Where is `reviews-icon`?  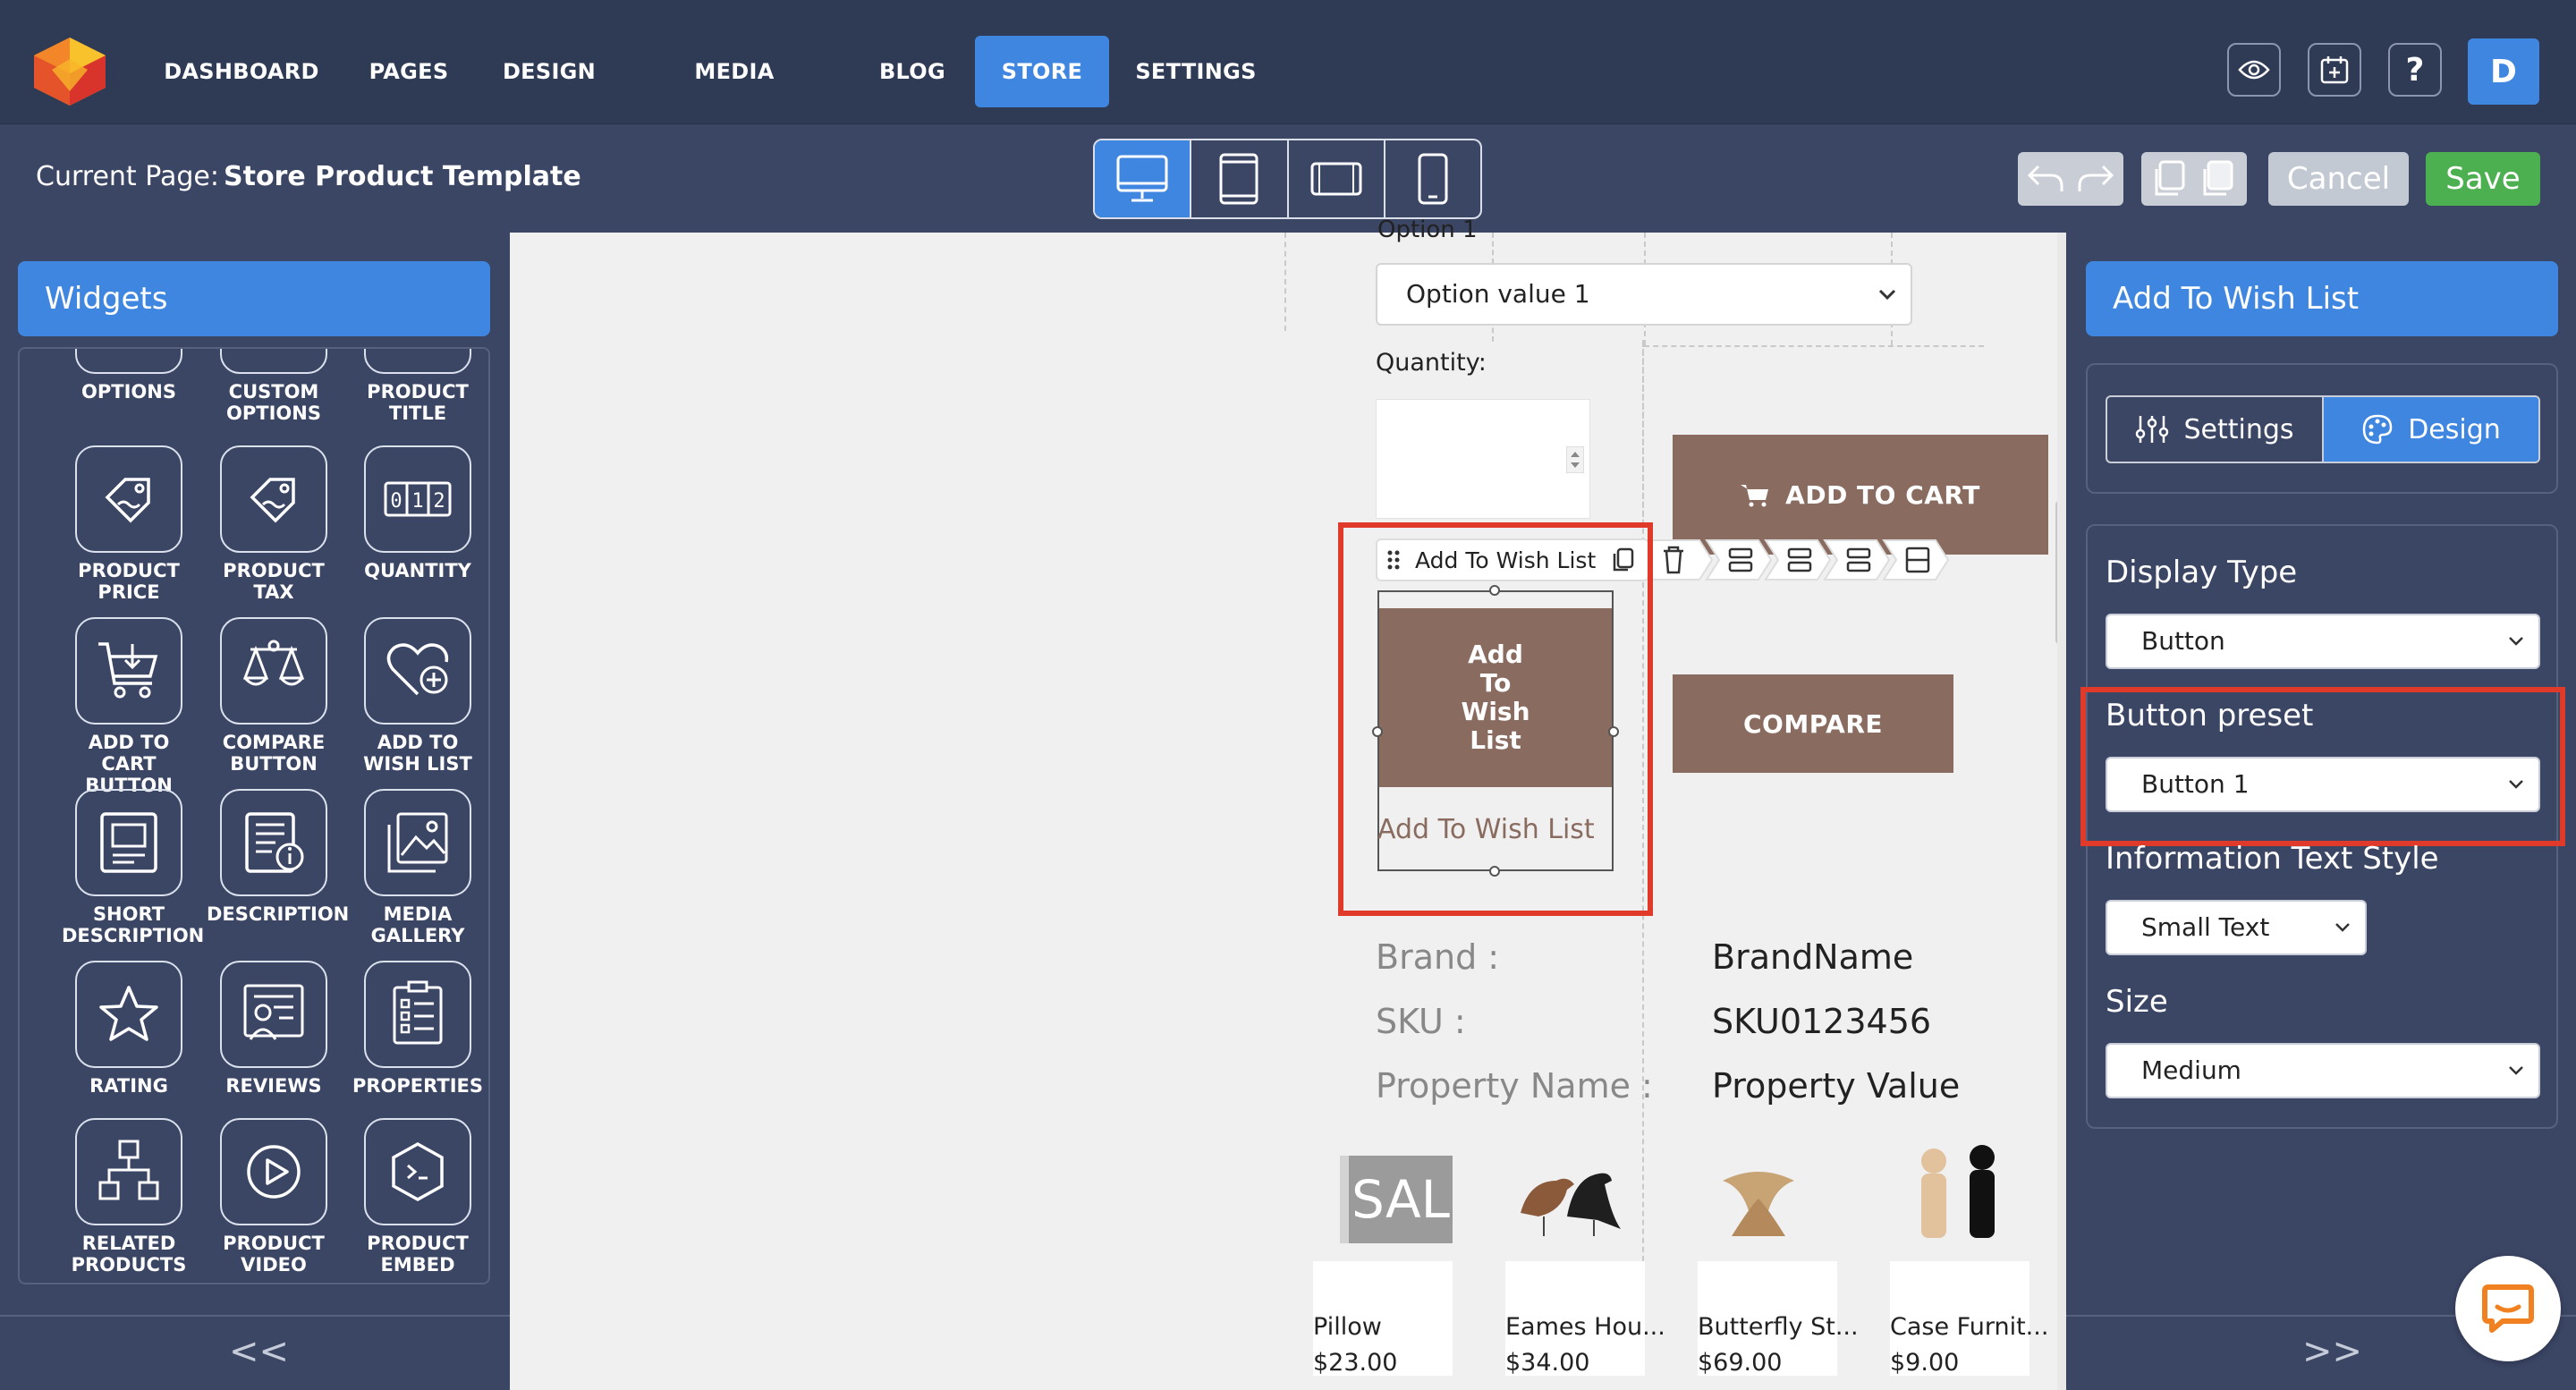
reviews-icon is located at coordinates (273, 1012).